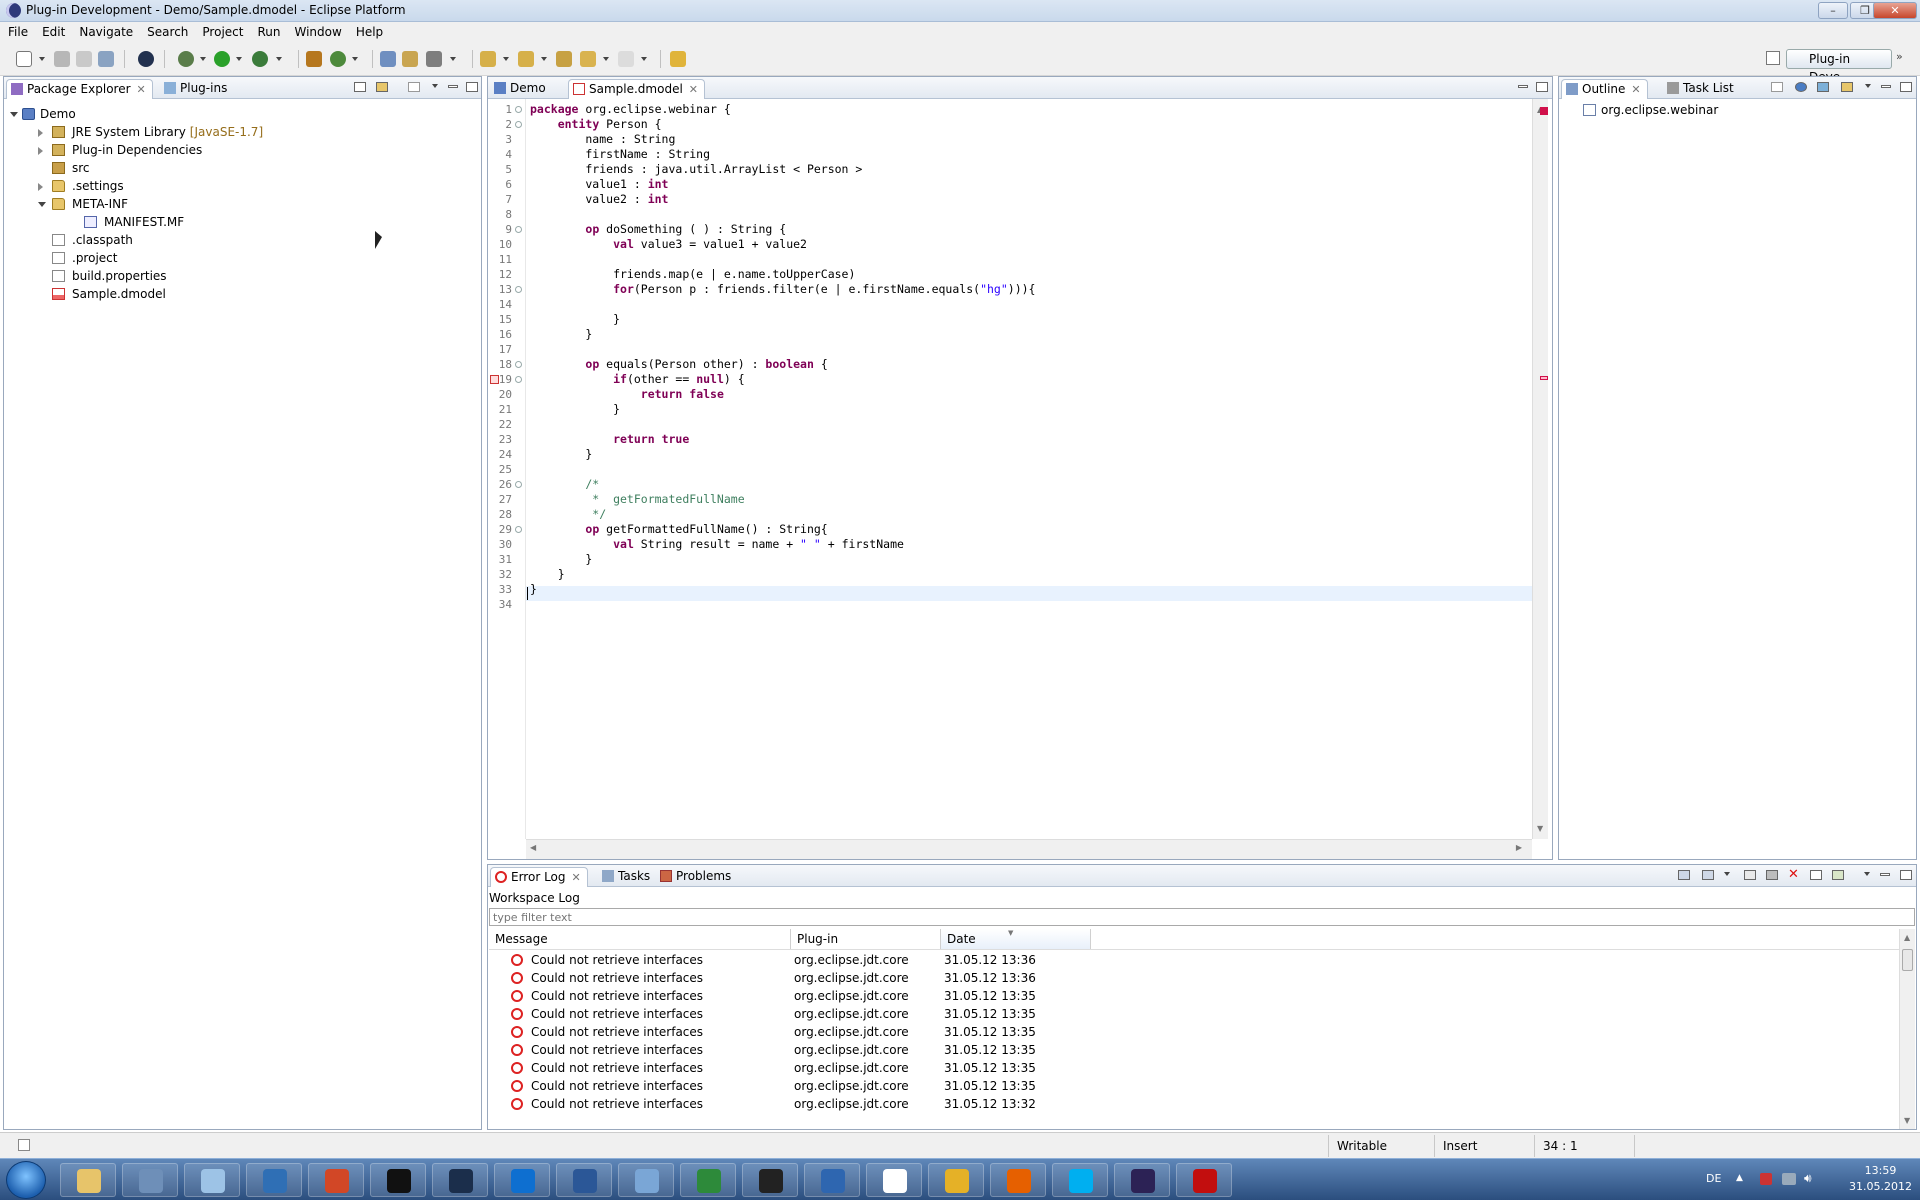 Image resolution: width=1920 pixels, height=1200 pixels. I want to click on open-log-icon, so click(1816, 875).